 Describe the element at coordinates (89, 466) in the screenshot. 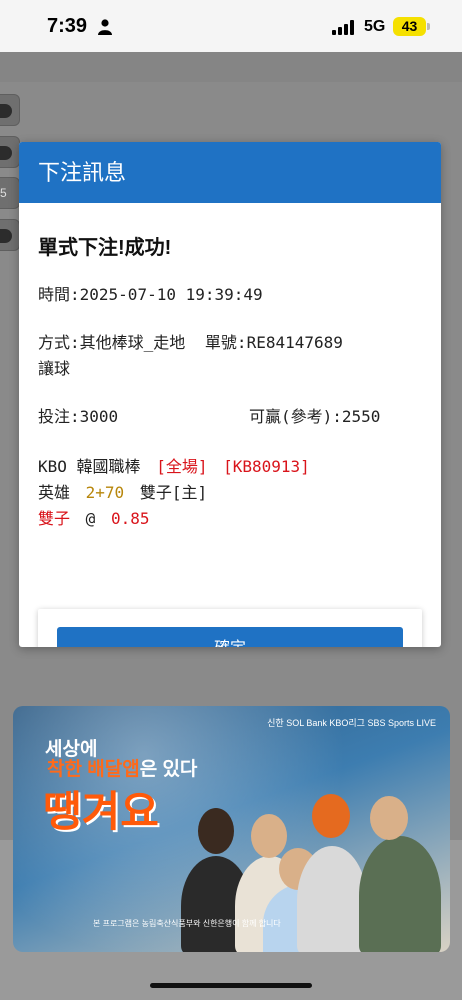

I see `league-name: KBO 韓國職棒` at that location.